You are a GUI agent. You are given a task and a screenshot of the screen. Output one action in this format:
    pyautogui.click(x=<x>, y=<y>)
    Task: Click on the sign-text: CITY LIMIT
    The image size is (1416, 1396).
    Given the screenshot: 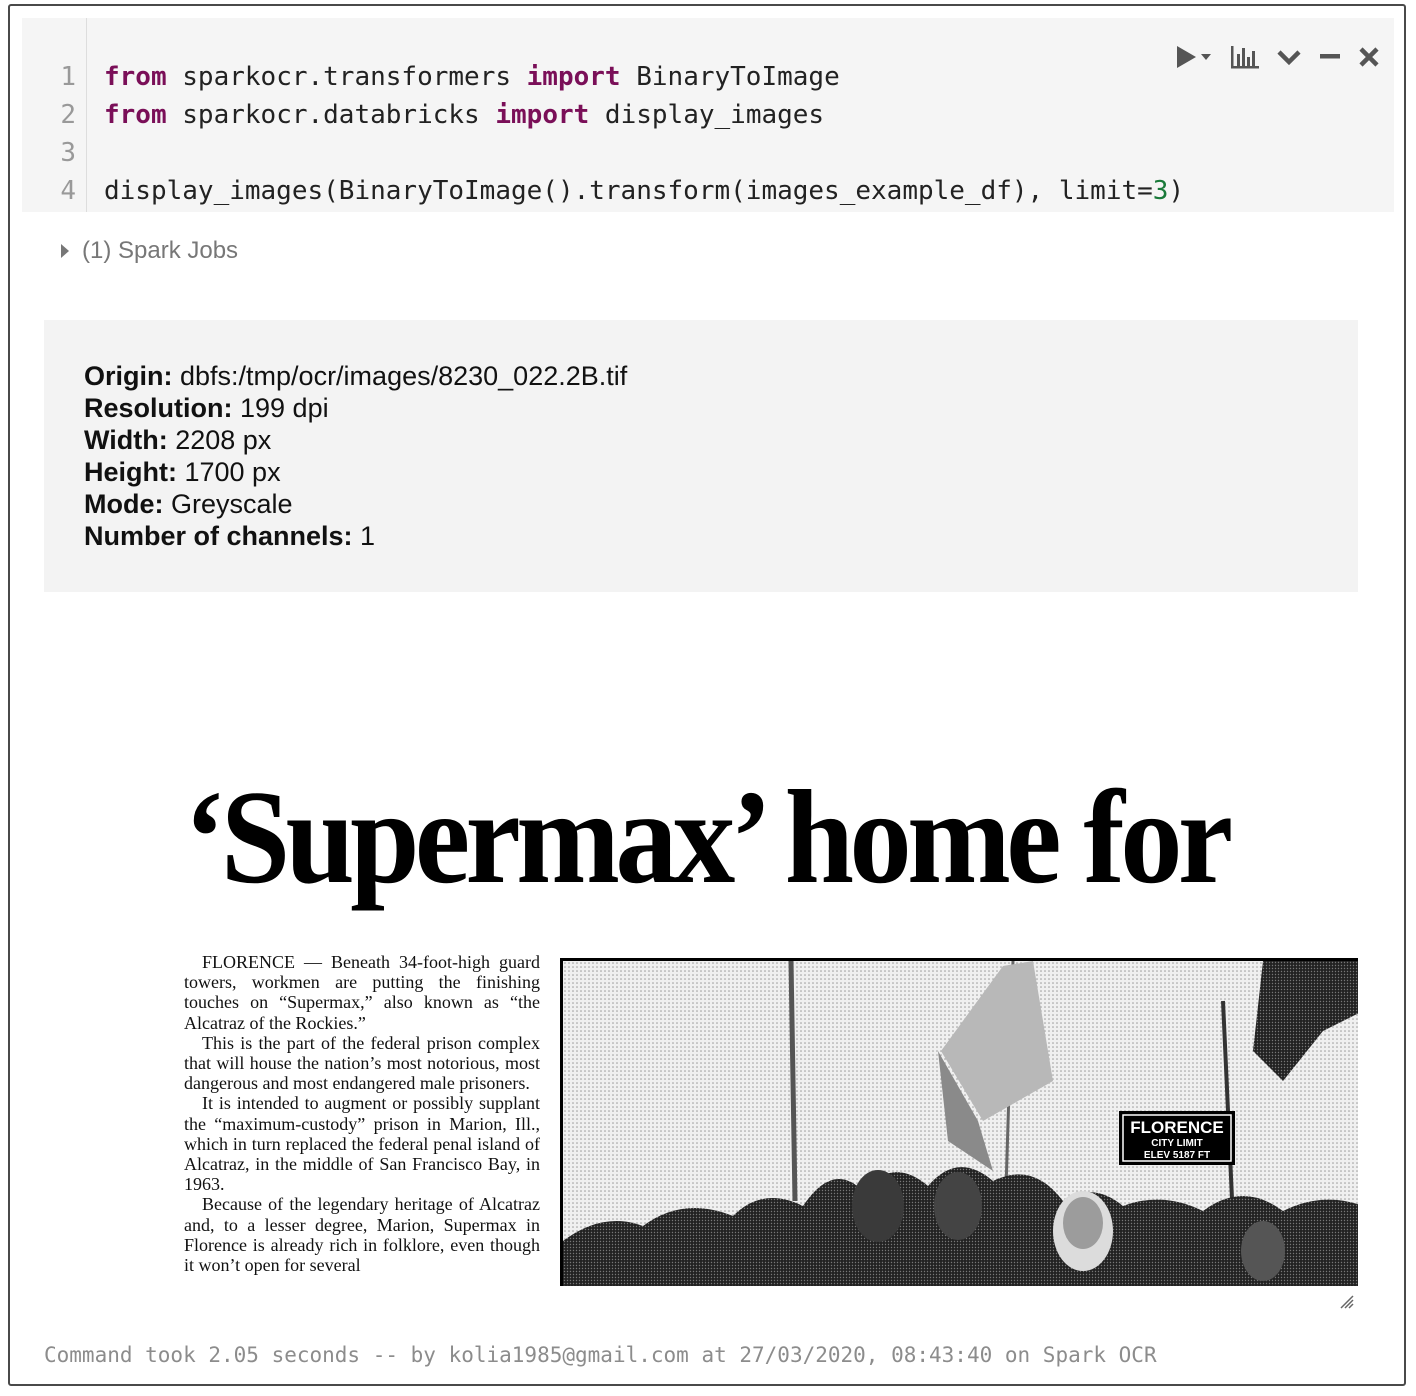 What is the action you would take?
    pyautogui.click(x=1176, y=1143)
    